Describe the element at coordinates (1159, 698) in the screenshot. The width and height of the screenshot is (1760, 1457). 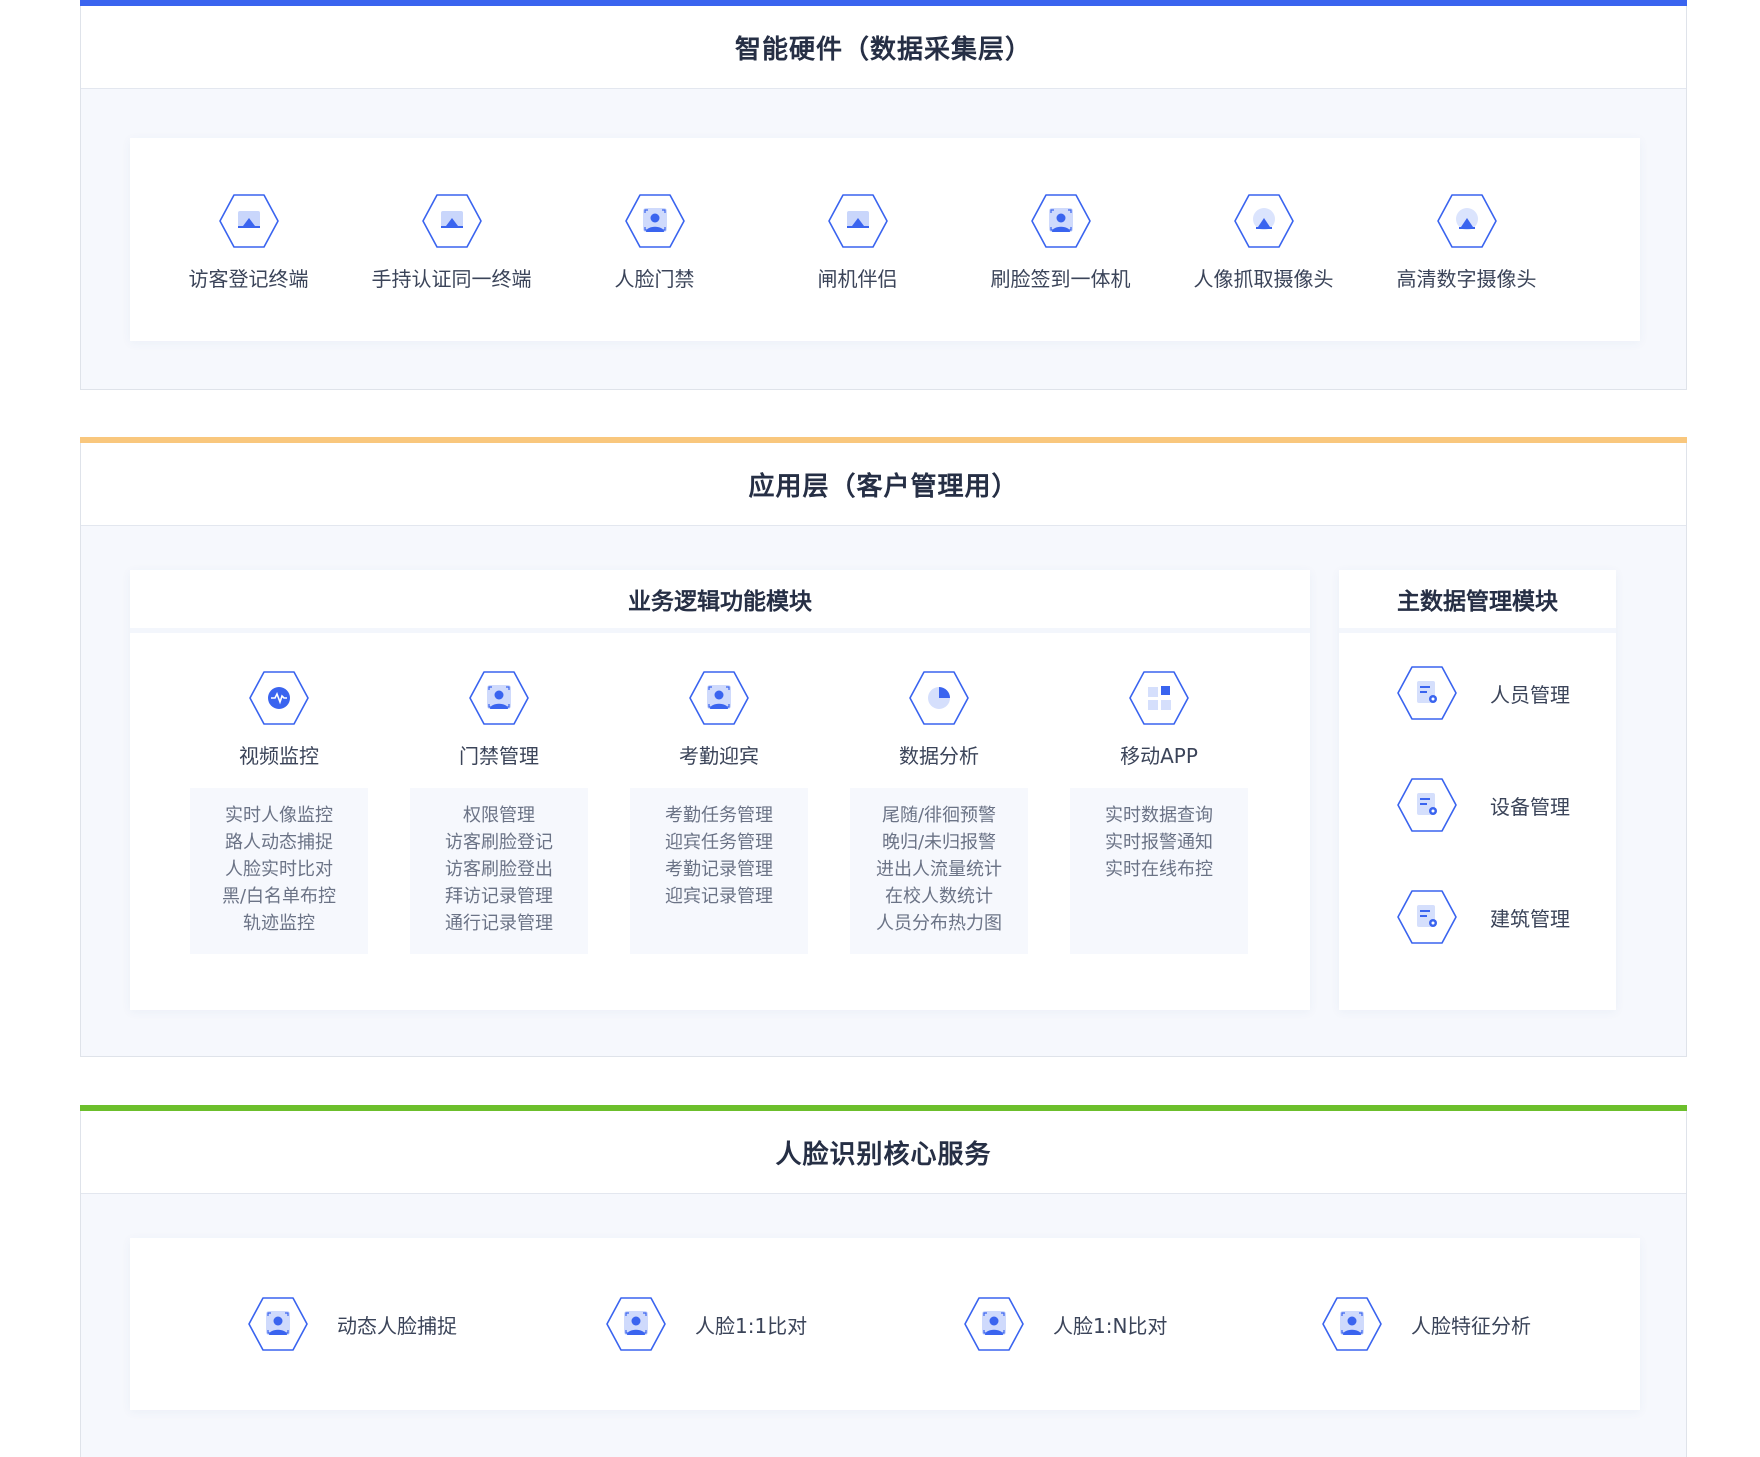
I see `app-grid-icon` at that location.